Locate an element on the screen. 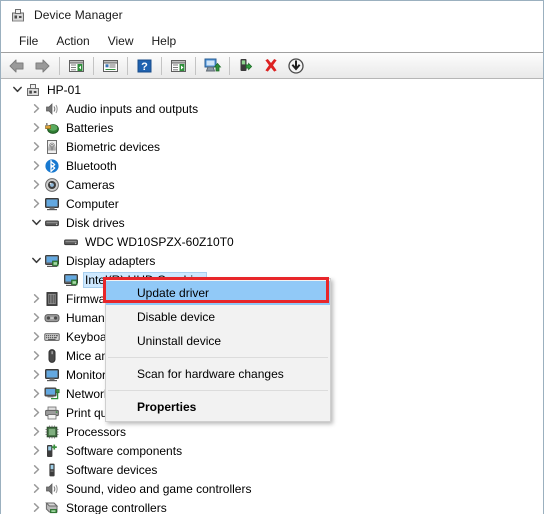 This screenshot has height=514, width=544. tree-item: Display adapters is located at coordinates (272, 260).